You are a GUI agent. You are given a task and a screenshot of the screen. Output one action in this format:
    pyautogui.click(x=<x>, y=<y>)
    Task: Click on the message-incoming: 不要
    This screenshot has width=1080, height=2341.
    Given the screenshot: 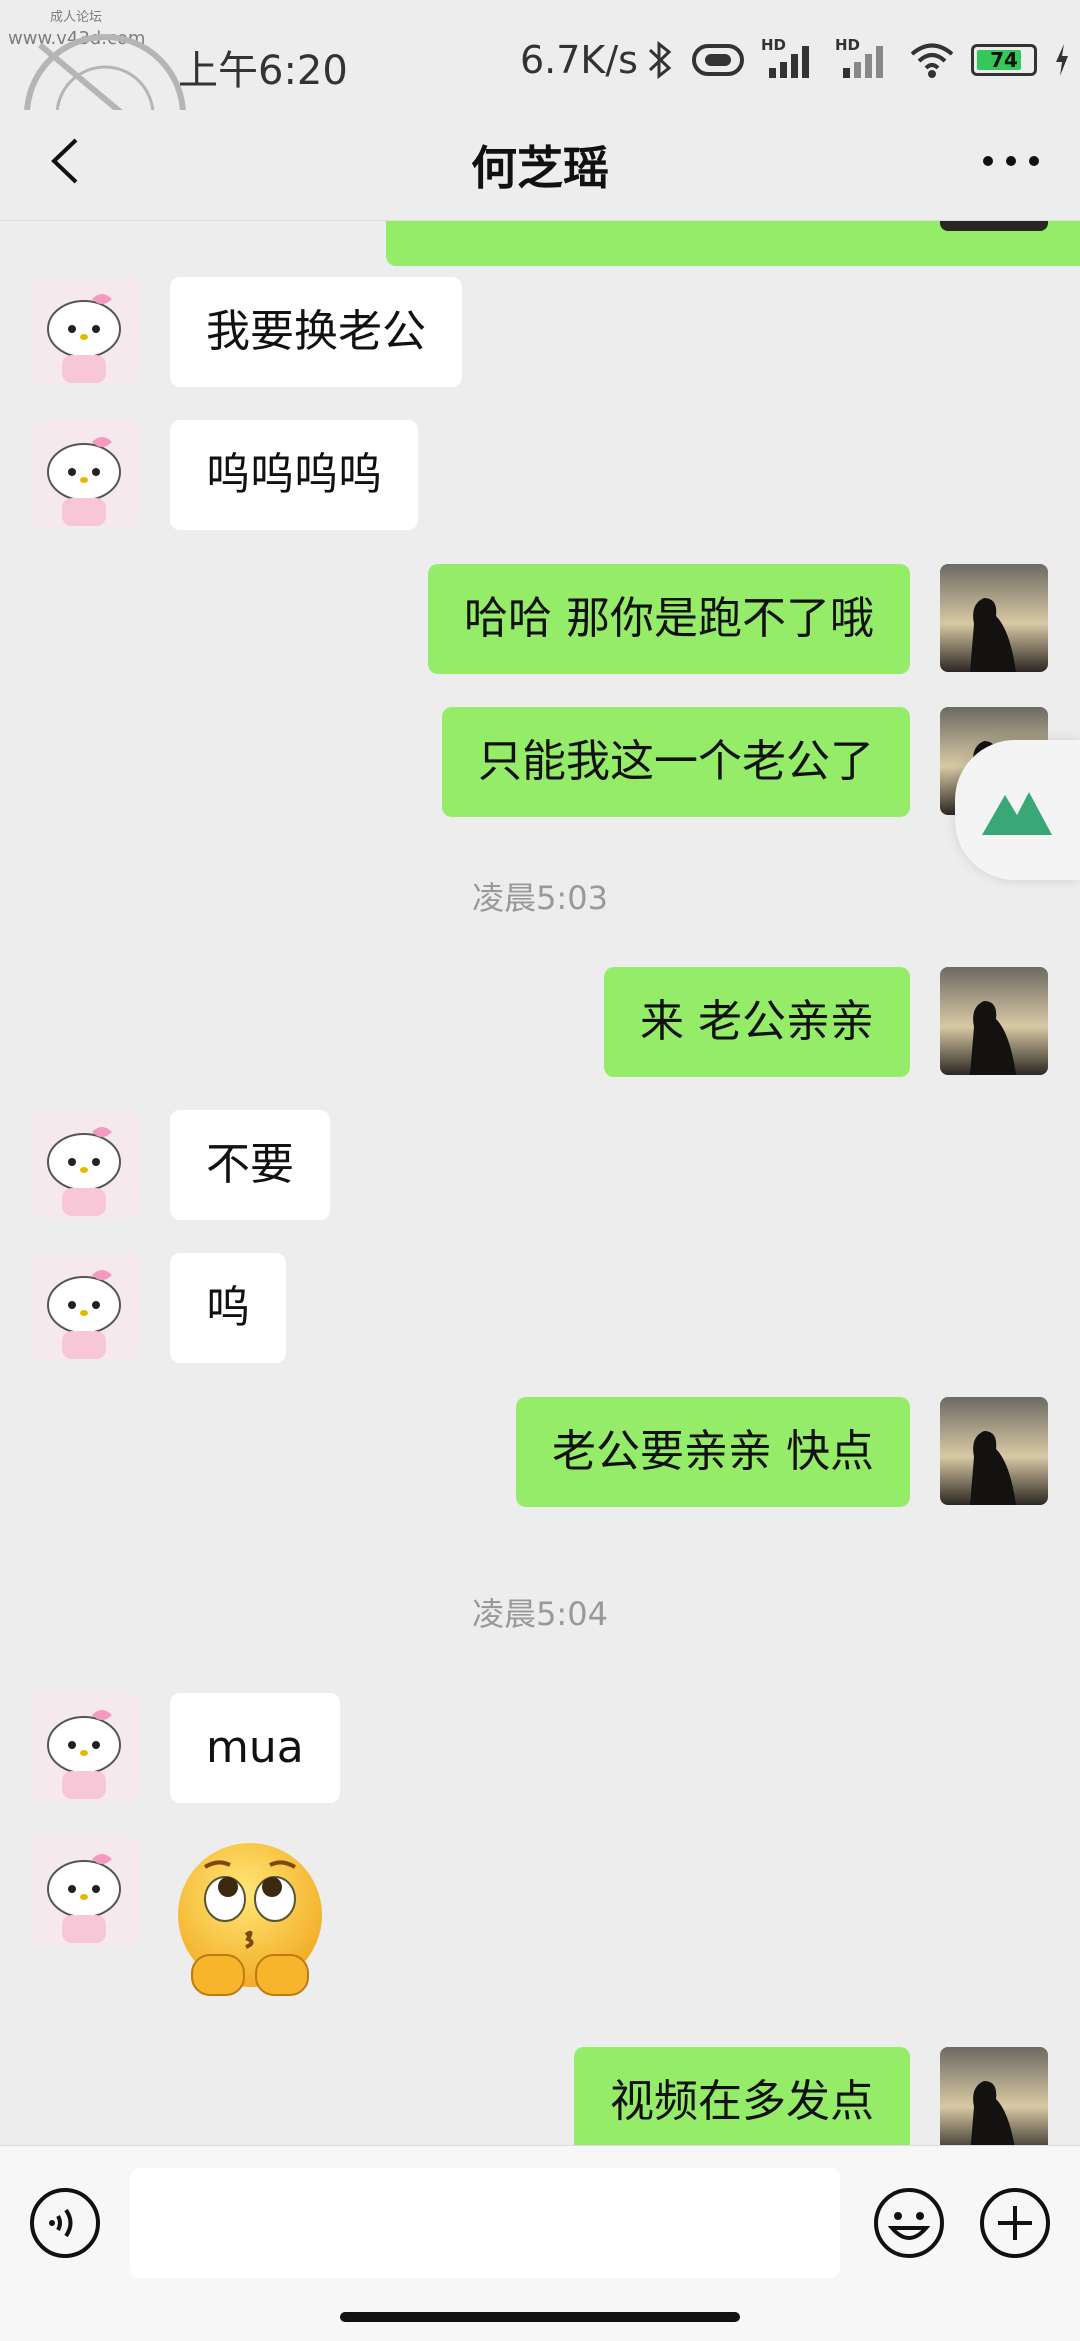 What is the action you would take?
    pyautogui.click(x=250, y=1165)
    